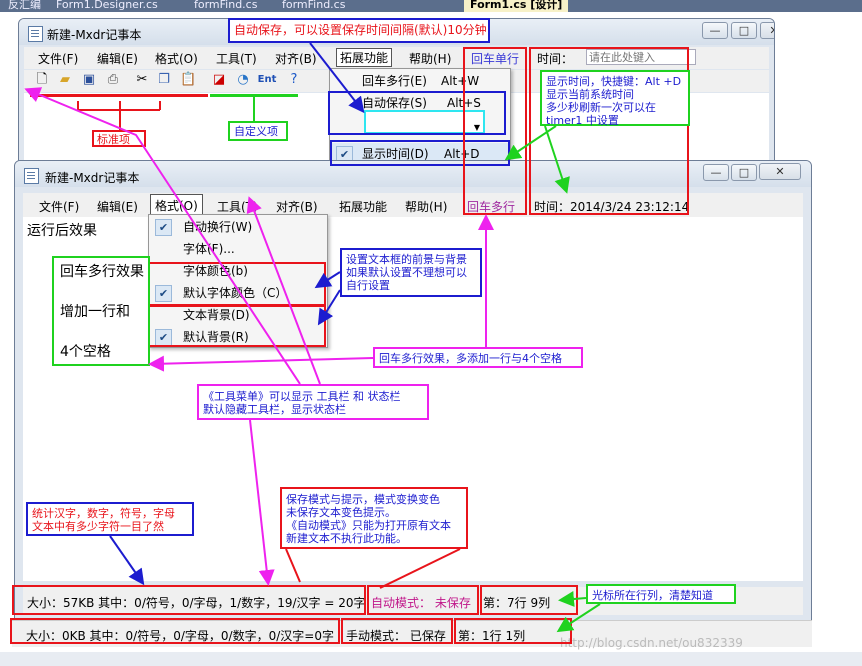  Describe the element at coordinates (127, 560) in the screenshot. I see `arrow-stats` at that location.